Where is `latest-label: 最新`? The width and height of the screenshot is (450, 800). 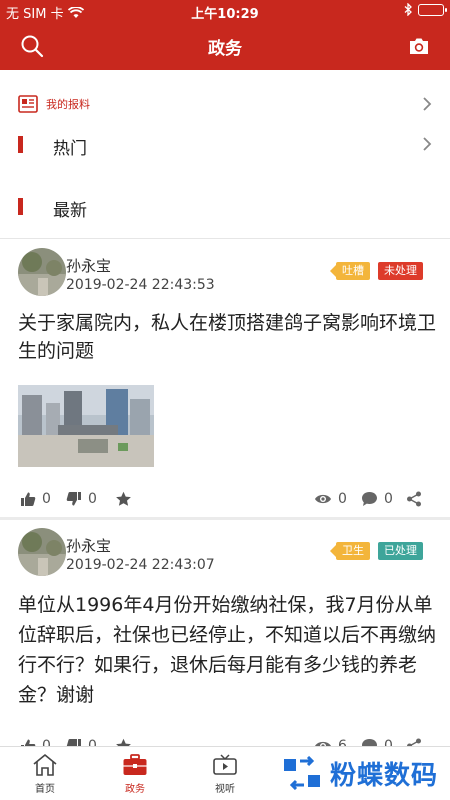 latest-label: 最新 is located at coordinates (70, 211).